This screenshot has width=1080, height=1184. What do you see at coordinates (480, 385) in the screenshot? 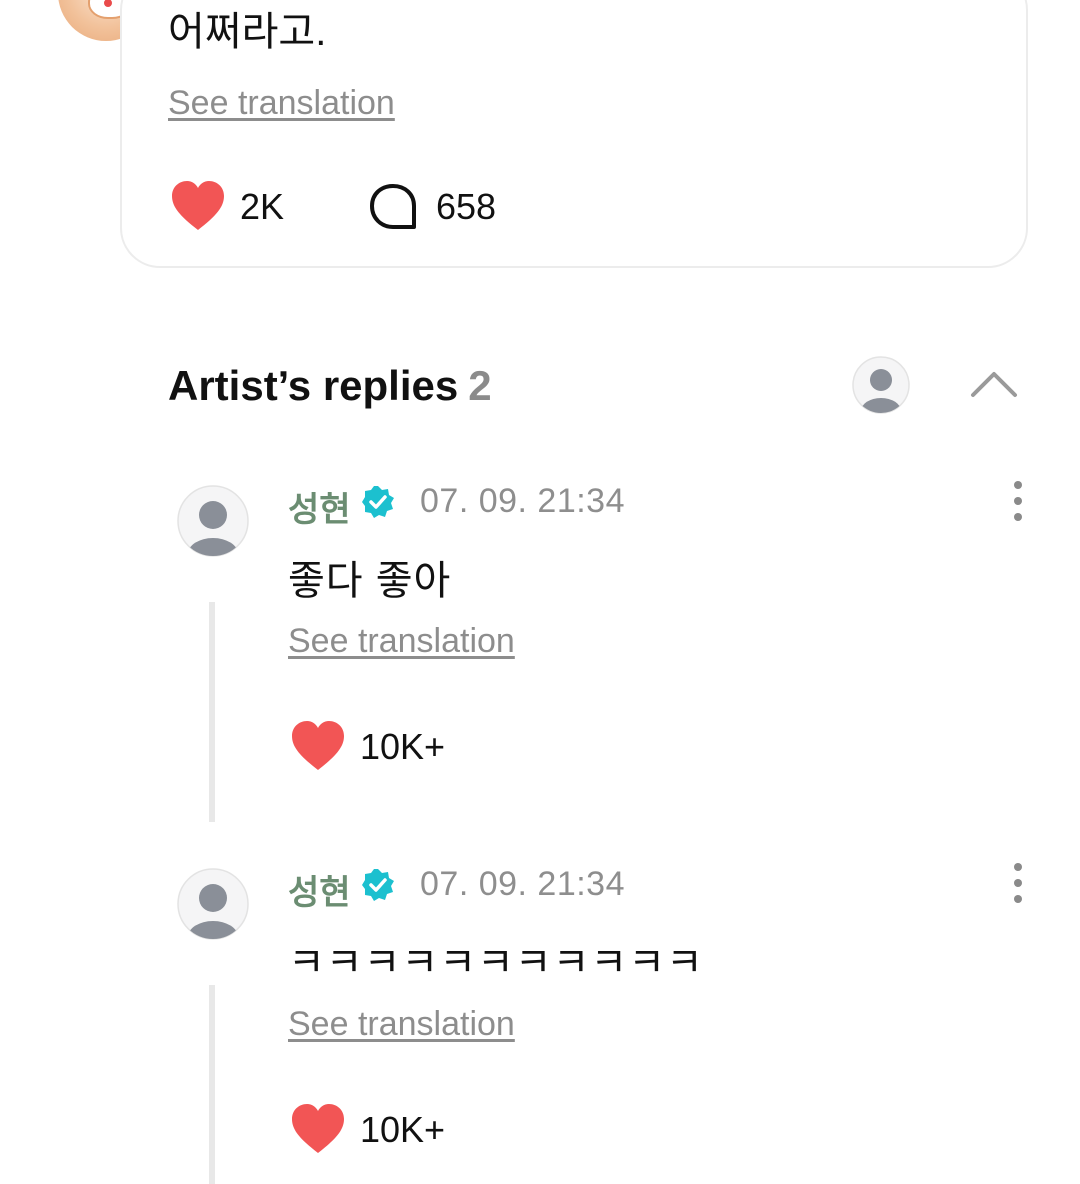
I see `artist-replies-count: 2` at bounding box center [480, 385].